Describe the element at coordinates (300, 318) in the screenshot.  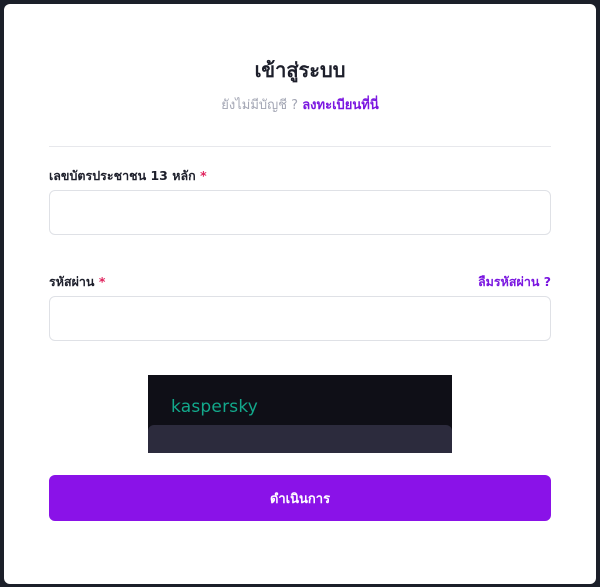
I see `password-input` at that location.